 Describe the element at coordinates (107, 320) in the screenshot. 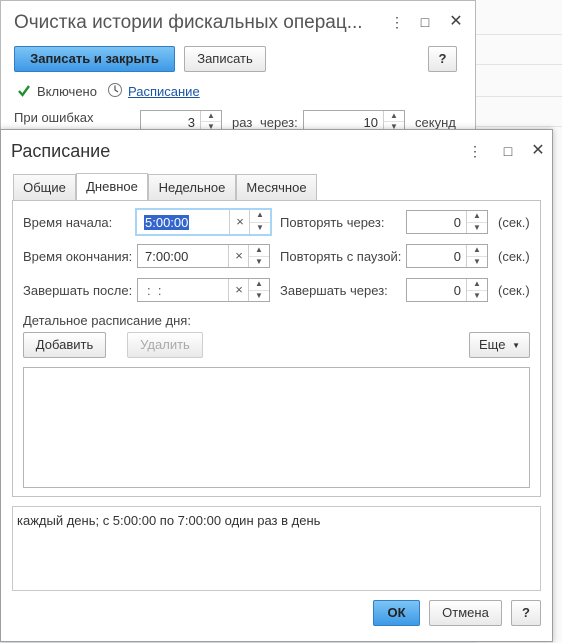

I see `detail-schedule-label: Детальное расписание дня:` at that location.